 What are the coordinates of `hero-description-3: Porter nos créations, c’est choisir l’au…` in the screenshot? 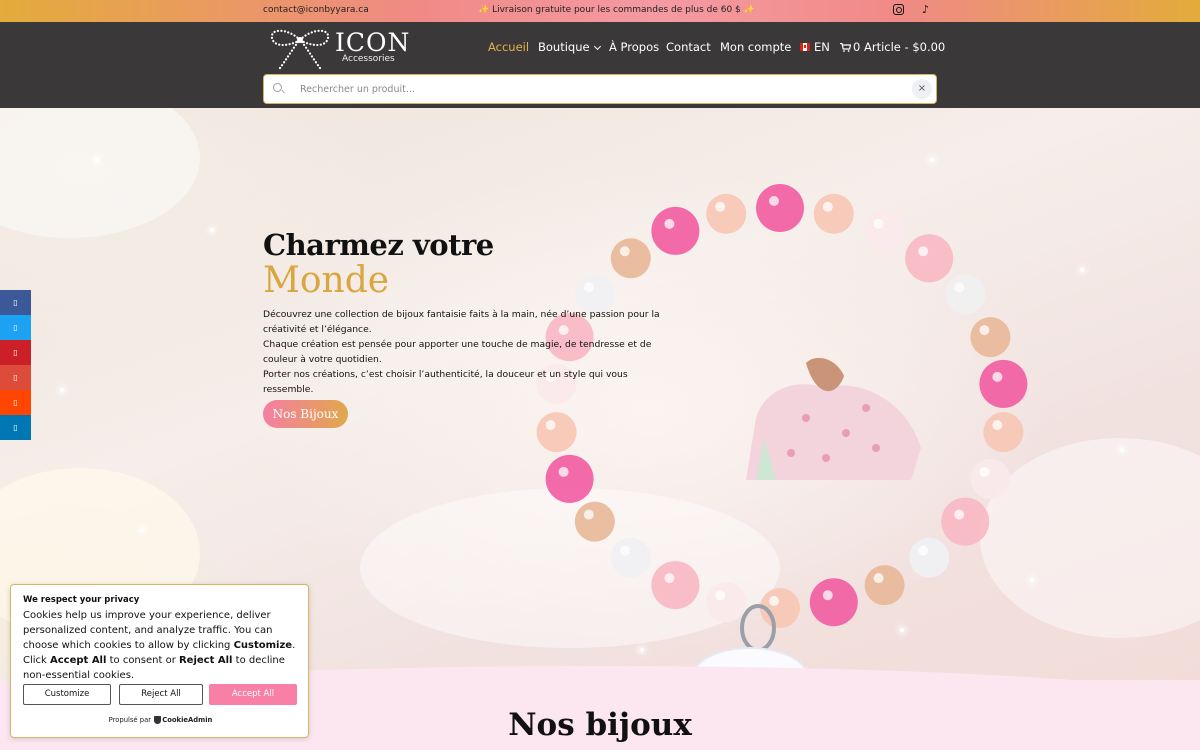 It's located at (445, 382).